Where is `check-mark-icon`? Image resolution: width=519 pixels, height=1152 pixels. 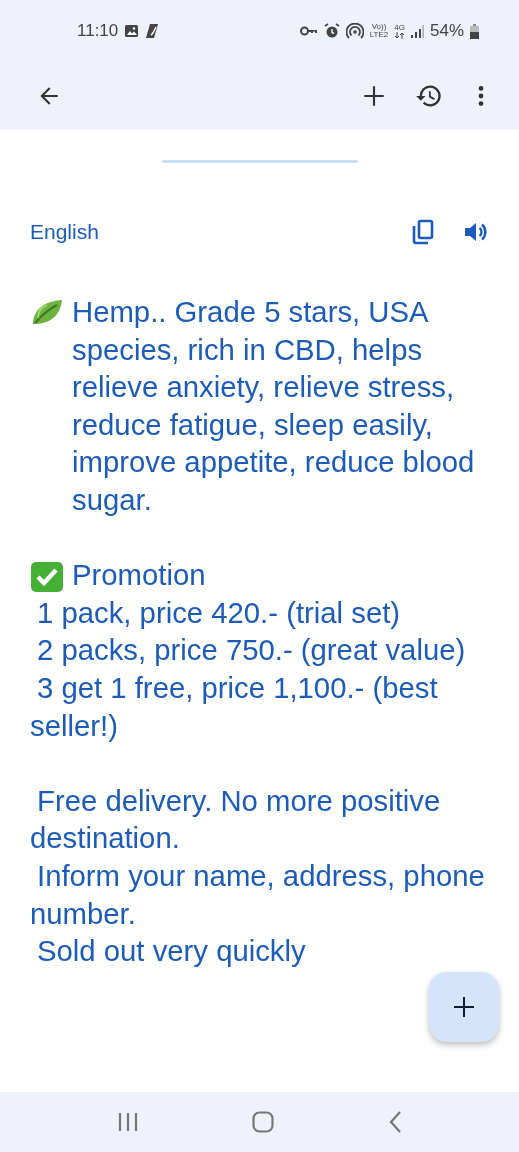
check-mark-icon is located at coordinates (47, 577).